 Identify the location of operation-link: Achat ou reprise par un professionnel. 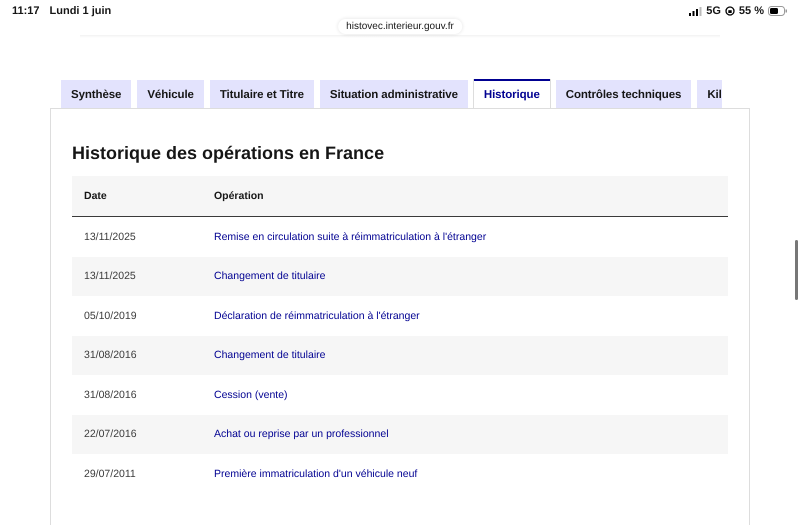
(301, 434).